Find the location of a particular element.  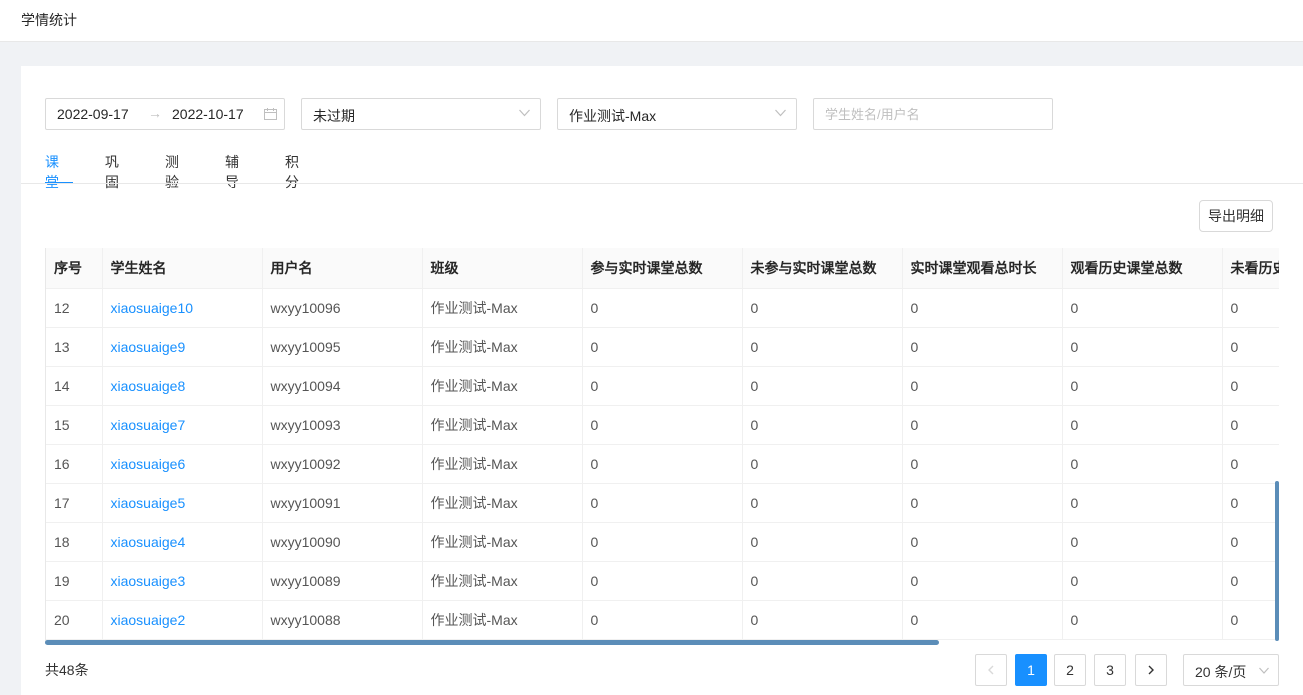

table-row: 19 xiaosuaige3 wxyy10089 作业测试-Max 0 0 0 0 0 is located at coordinates (662, 581).